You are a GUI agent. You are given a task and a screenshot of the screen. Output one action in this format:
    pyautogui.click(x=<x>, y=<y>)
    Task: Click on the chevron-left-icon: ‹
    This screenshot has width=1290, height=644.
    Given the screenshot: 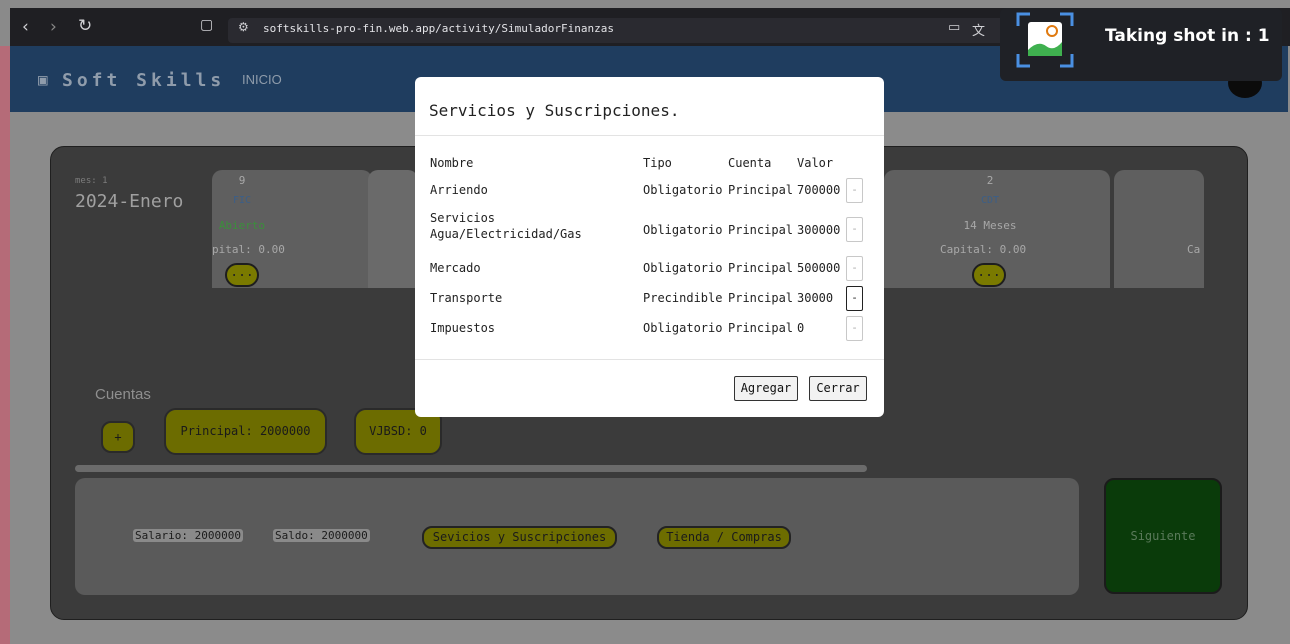 What is the action you would take?
    pyautogui.click(x=25, y=27)
    